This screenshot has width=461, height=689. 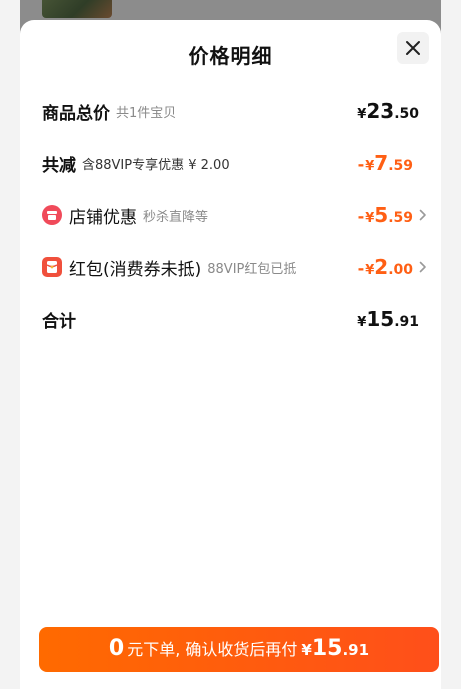 I want to click on amount-decimal: .91, so click(x=406, y=322).